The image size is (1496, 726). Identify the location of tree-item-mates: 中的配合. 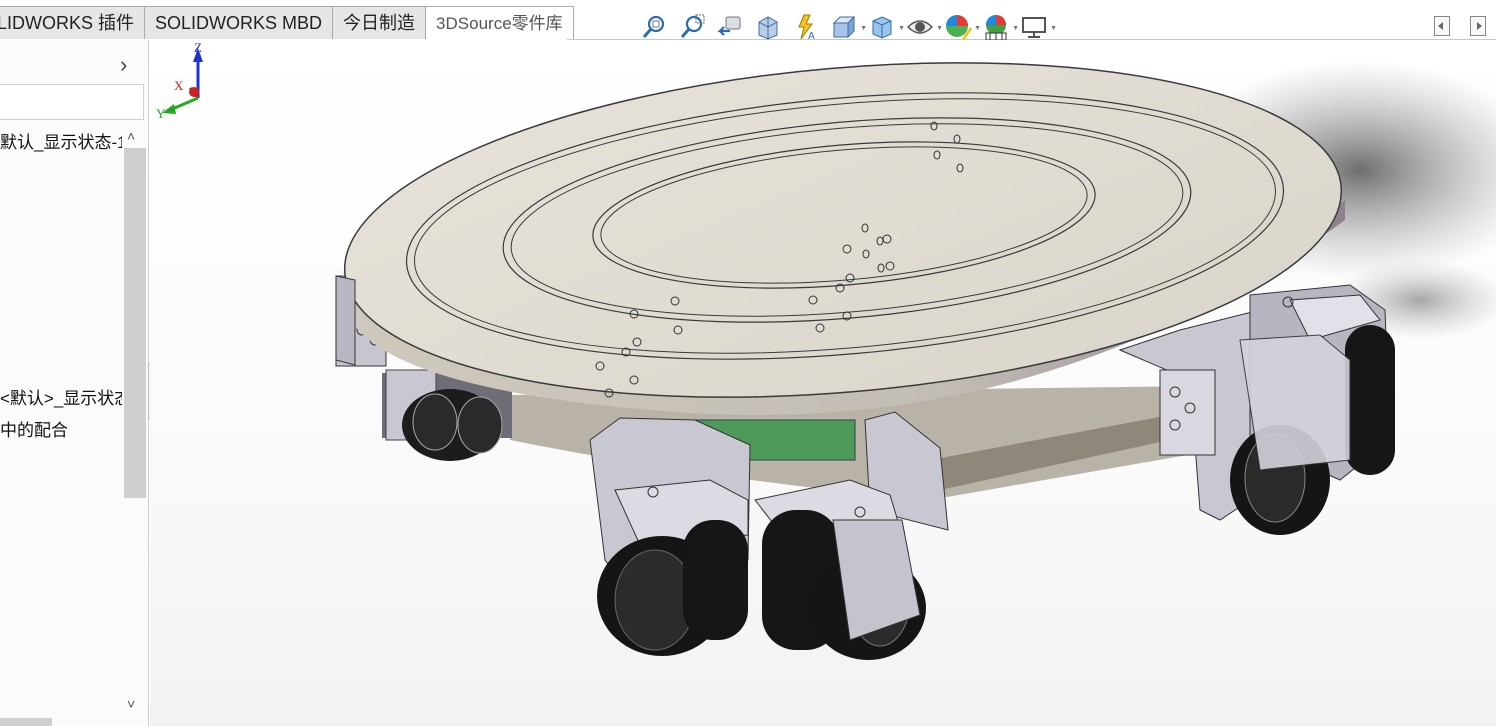
(61, 428).